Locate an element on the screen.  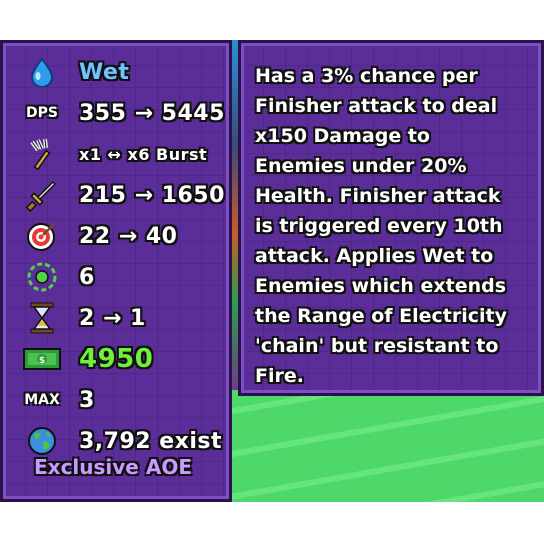
dps-row: DPS 355 → 5445 is located at coordinates (121, 113).